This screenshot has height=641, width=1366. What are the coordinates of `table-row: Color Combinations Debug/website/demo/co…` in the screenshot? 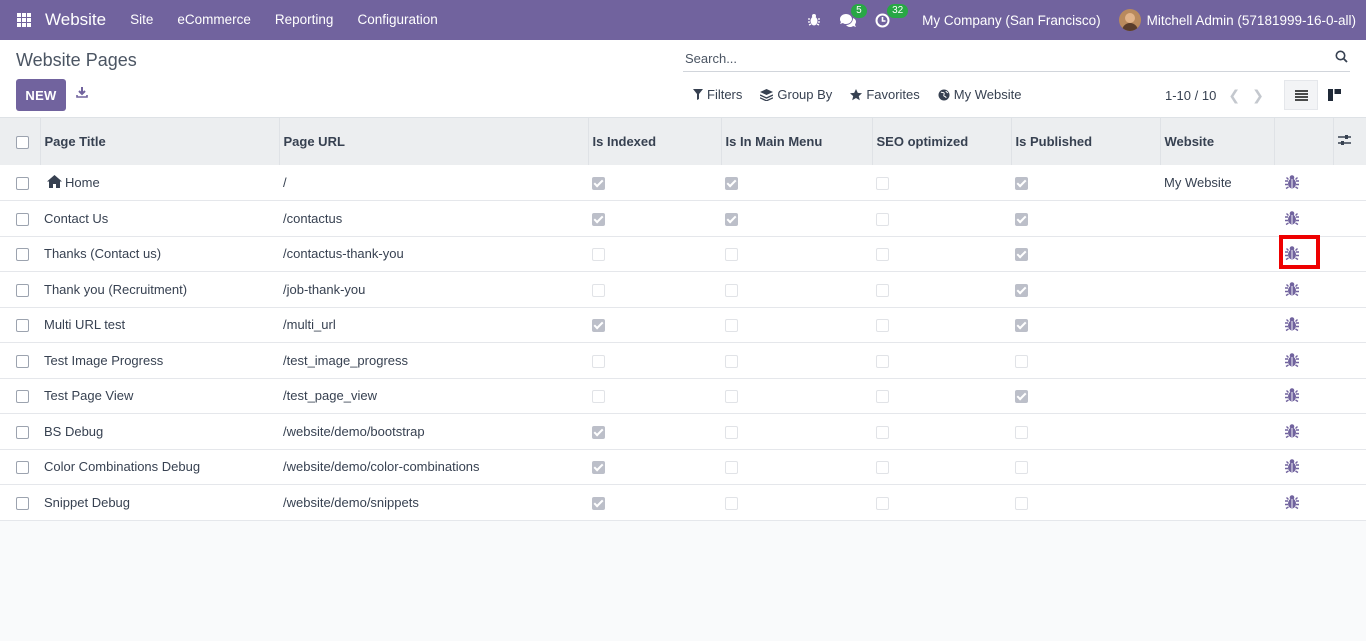 It's located at (683, 467).